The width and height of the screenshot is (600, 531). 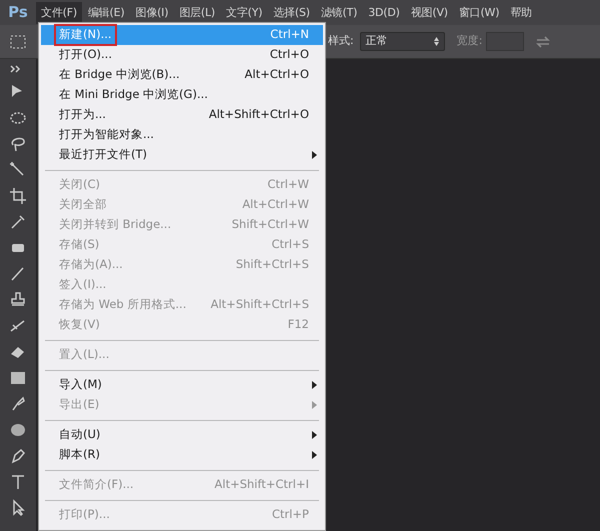 What do you see at coordinates (182, 455) in the screenshot?
I see `menu-item: 脚本(R)` at bounding box center [182, 455].